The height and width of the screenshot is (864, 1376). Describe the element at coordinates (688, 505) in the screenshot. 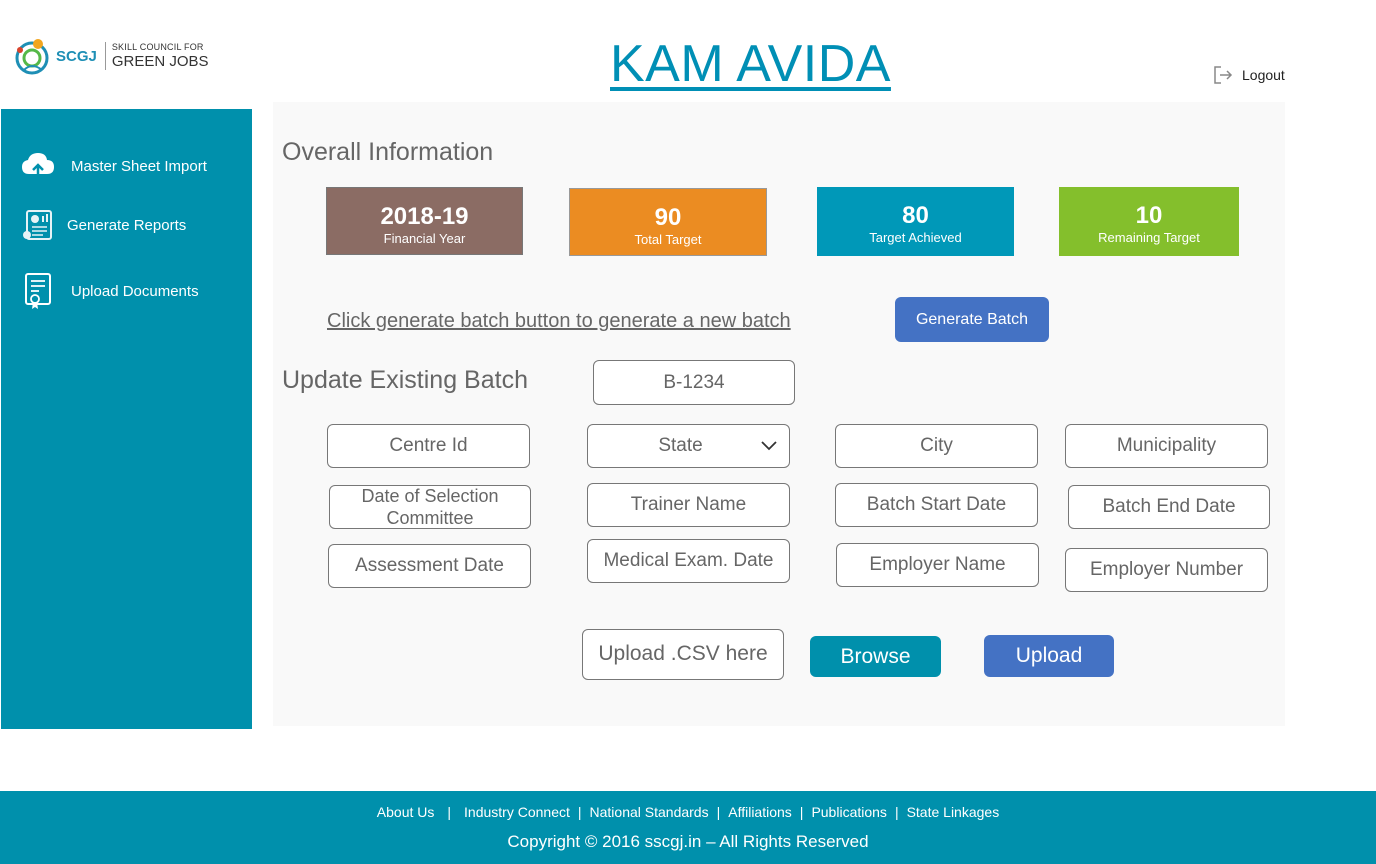

I see `trainer-name-field: Trainer Name` at that location.